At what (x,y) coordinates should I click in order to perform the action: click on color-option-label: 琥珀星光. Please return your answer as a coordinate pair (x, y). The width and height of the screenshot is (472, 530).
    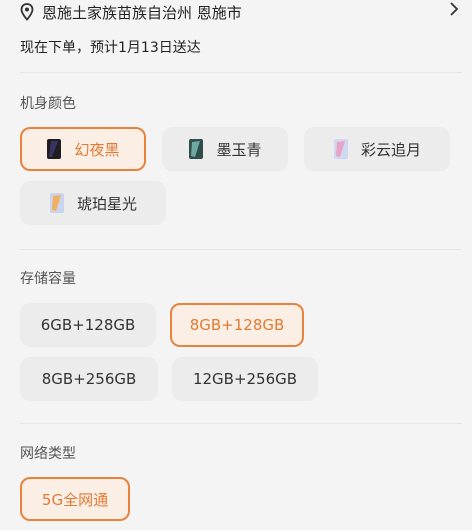
    Looking at the image, I should click on (106, 203).